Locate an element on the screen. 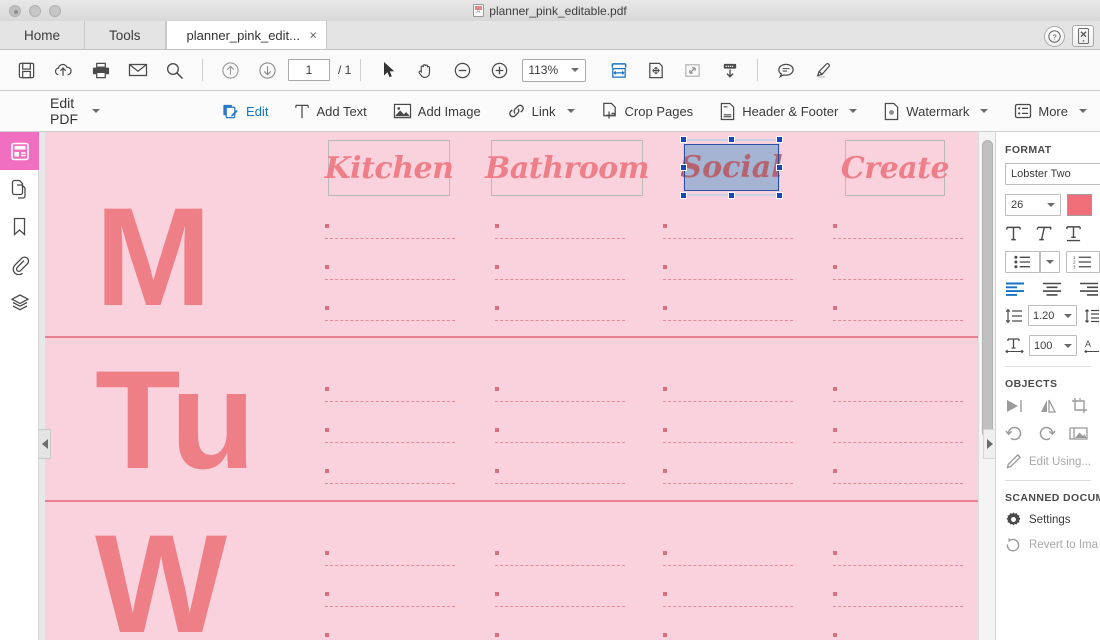 The height and width of the screenshot is (640, 1100). resize-handle-sw is located at coordinates (683, 195).